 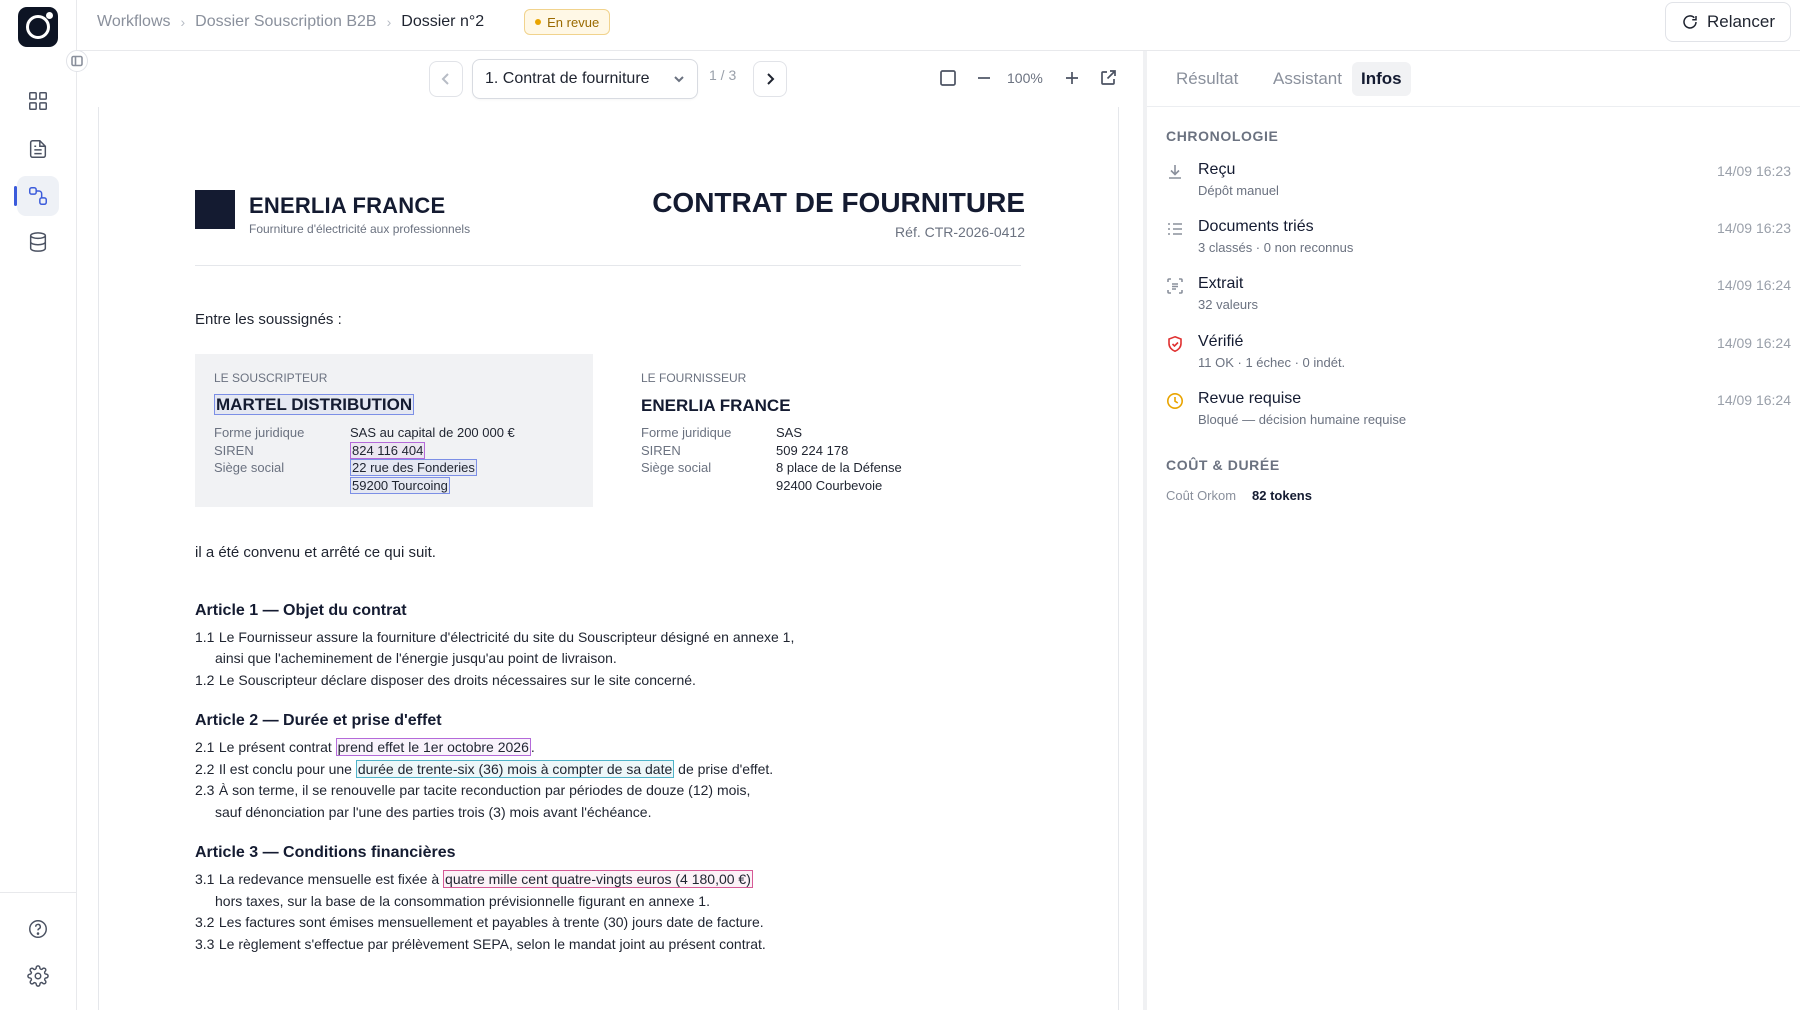 What do you see at coordinates (1307, 79) in the screenshot?
I see `tab-assistant: Assistant` at bounding box center [1307, 79].